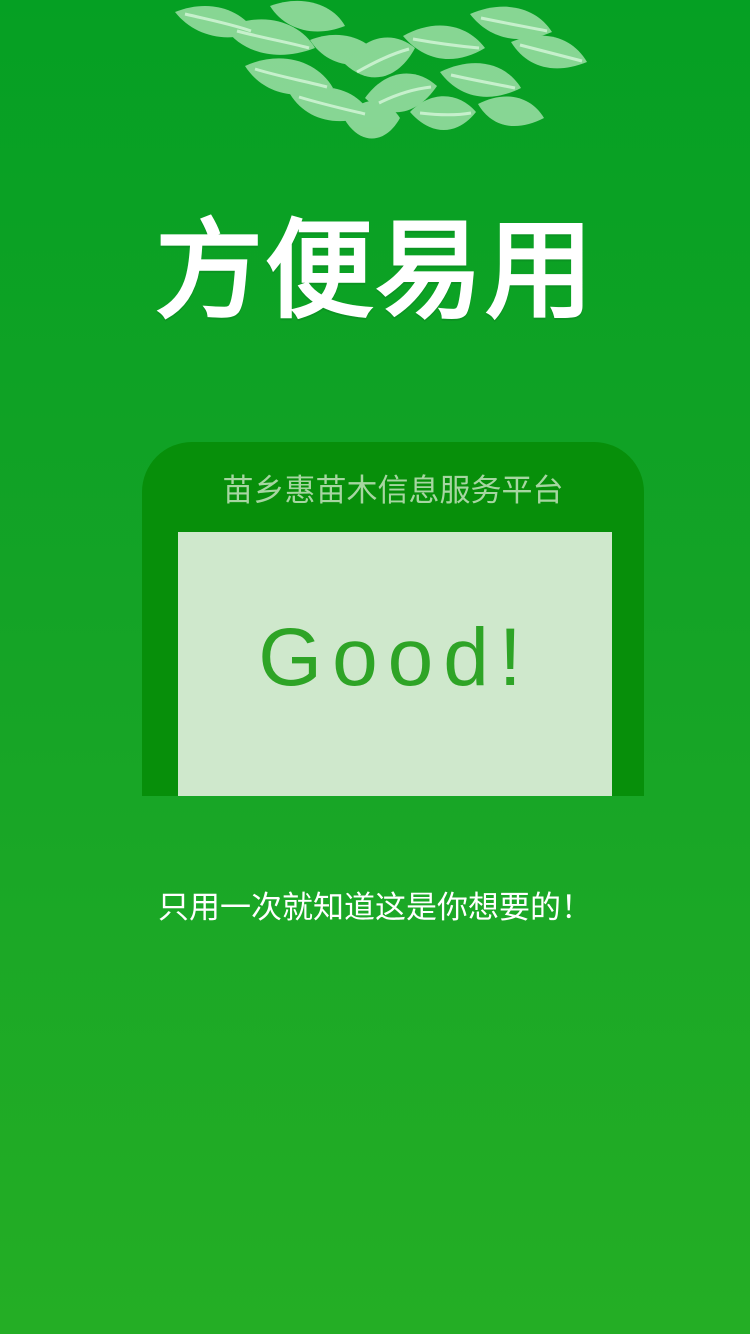 The width and height of the screenshot is (750, 1334). Describe the element at coordinates (395, 657) in the screenshot. I see `good-message: Good!` at that location.